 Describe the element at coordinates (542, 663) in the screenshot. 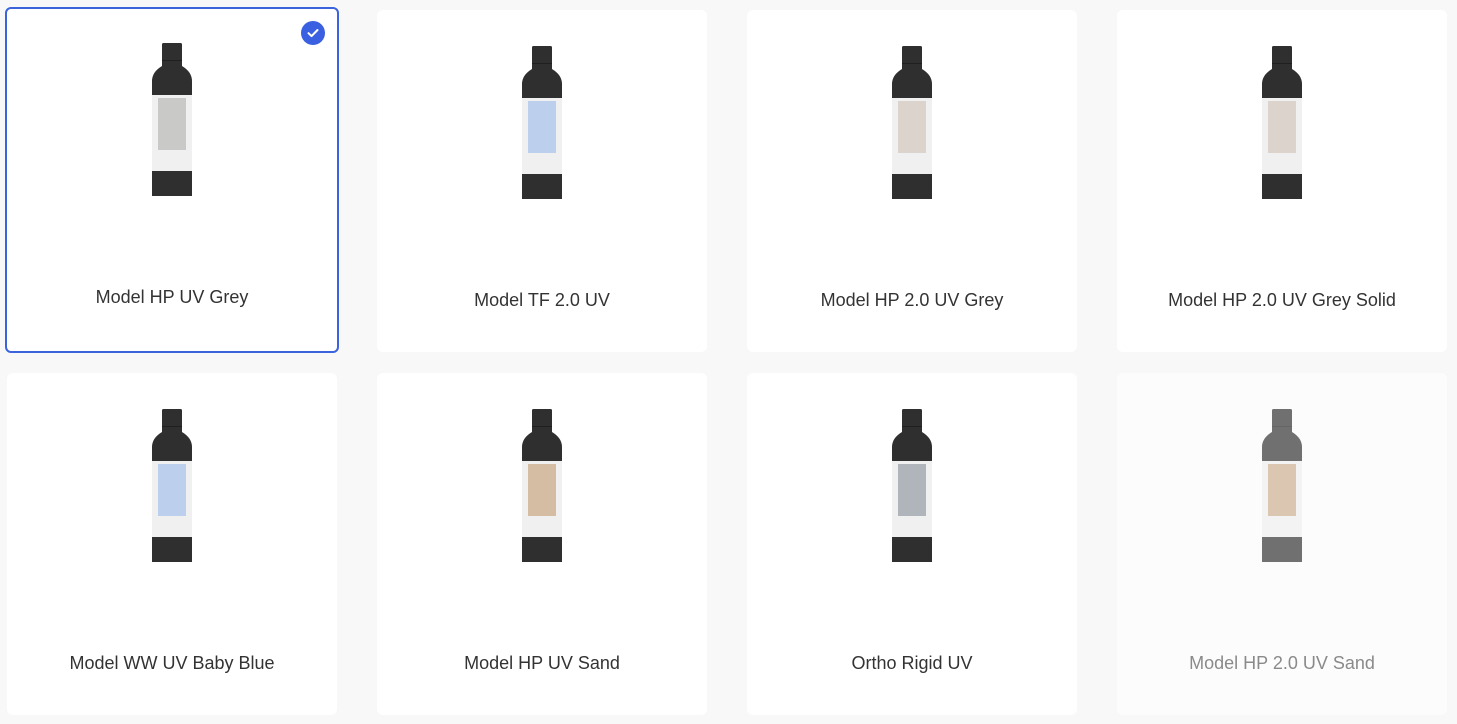

I see `material-name: Model HP UV Sand` at that location.